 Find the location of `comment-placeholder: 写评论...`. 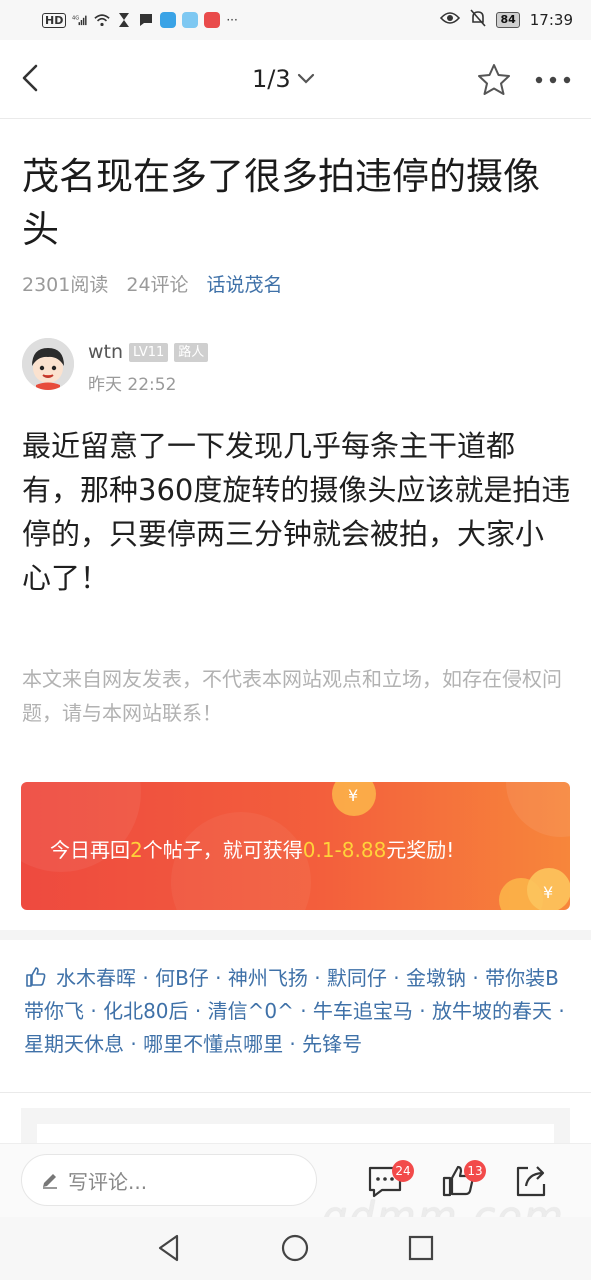

comment-placeholder: 写评论... is located at coordinates (108, 1181).